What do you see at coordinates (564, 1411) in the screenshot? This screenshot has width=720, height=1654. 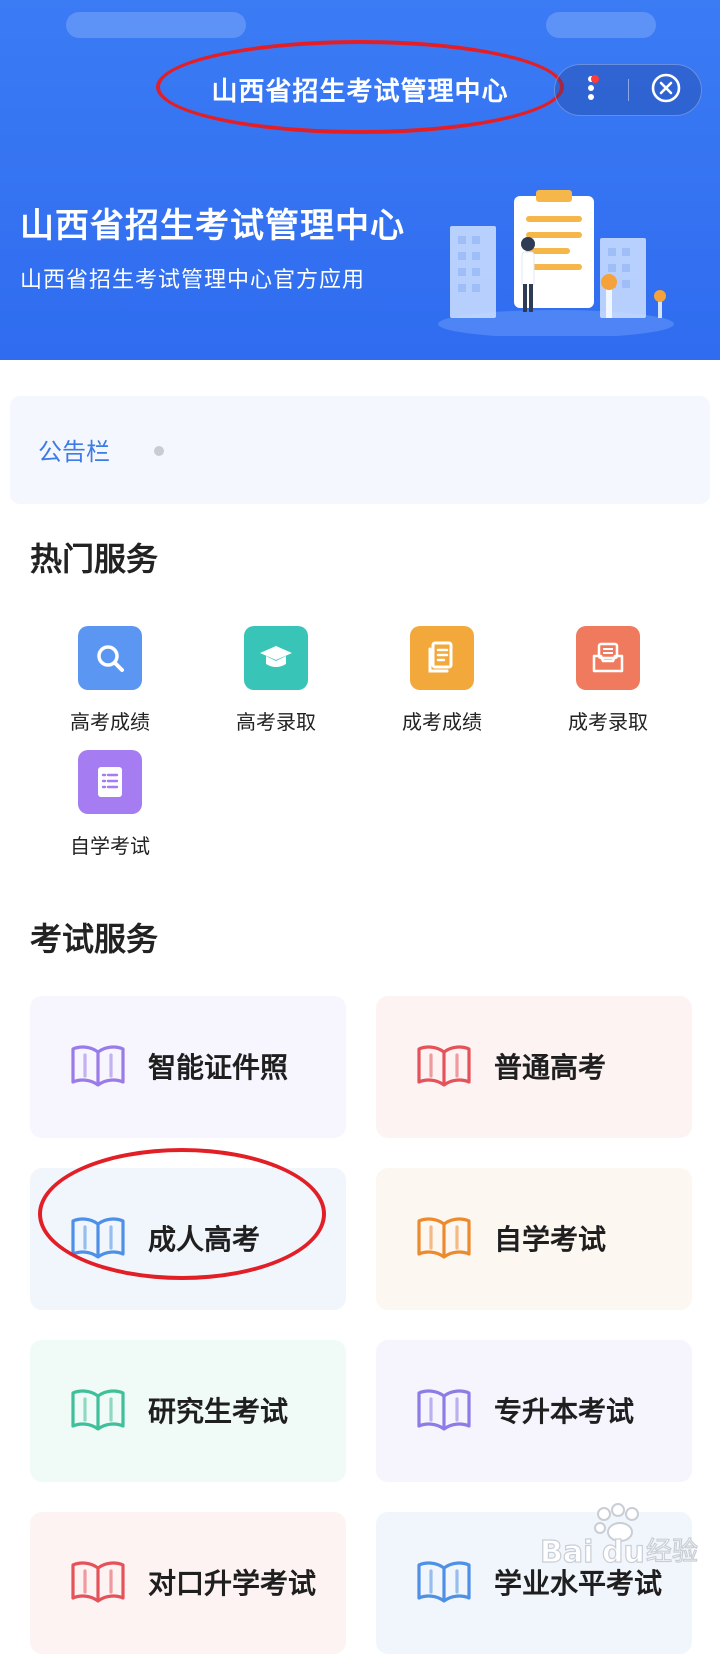 I see `exam-card-label: 专升本考试` at bounding box center [564, 1411].